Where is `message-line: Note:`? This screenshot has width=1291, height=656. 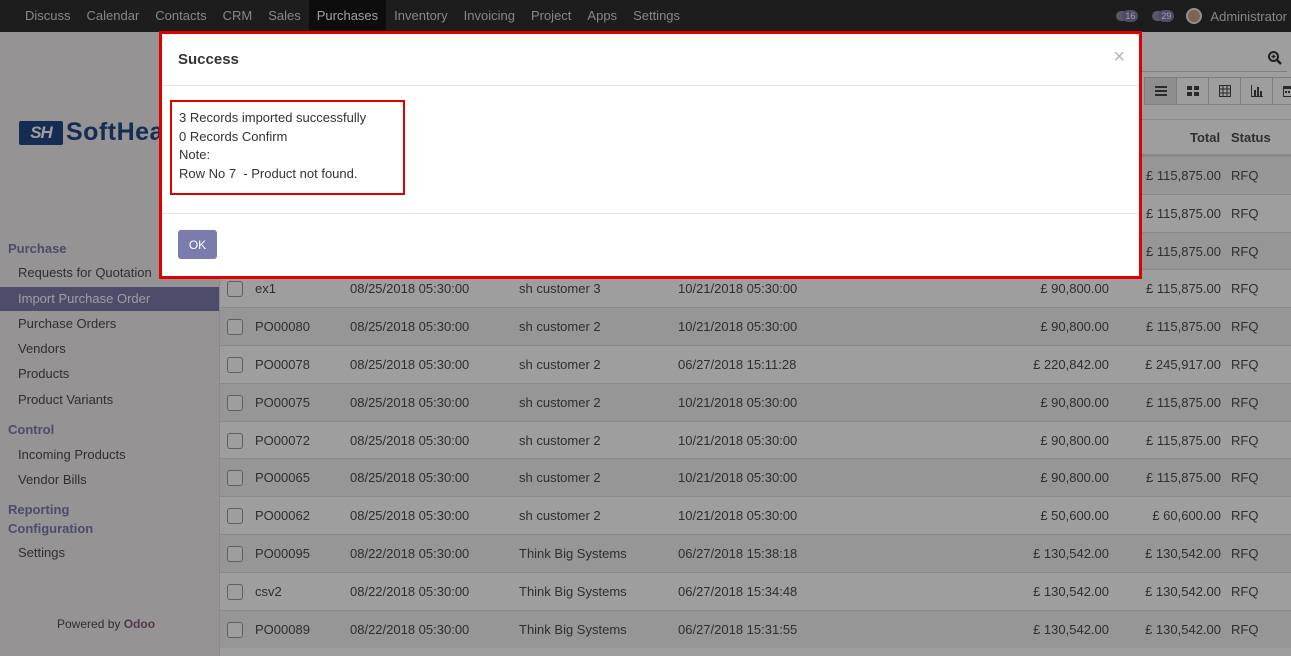 message-line: Note: is located at coordinates (195, 154).